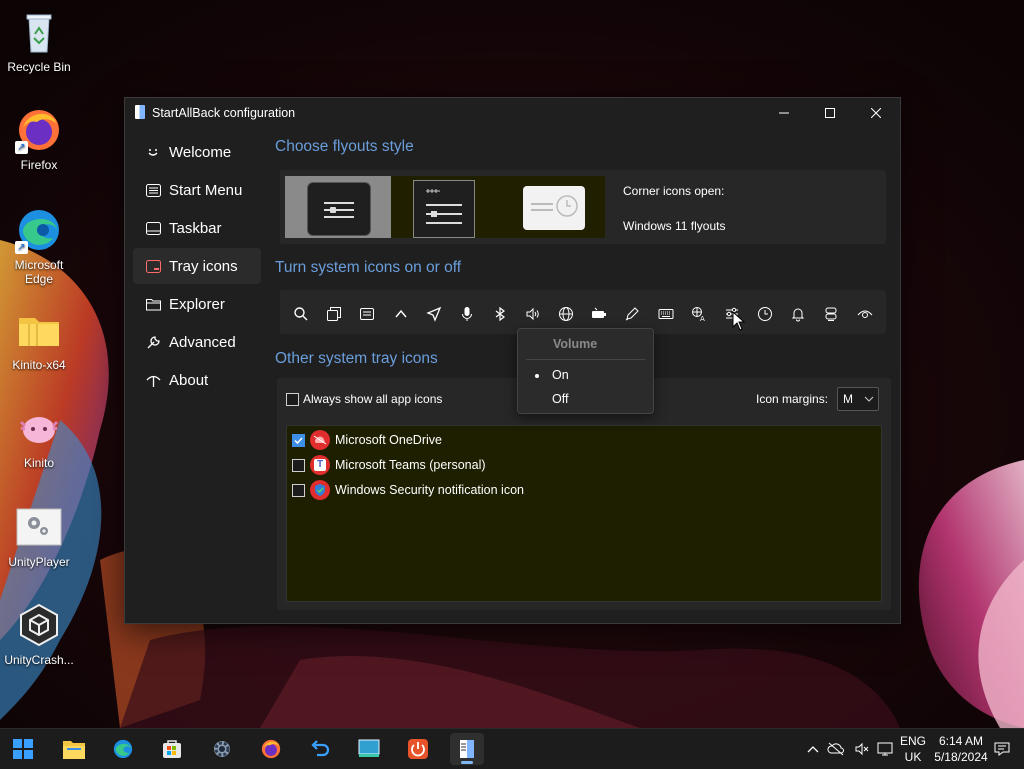  Describe the element at coordinates (298, 465) in the screenshot. I see `teams-checkbox` at that location.